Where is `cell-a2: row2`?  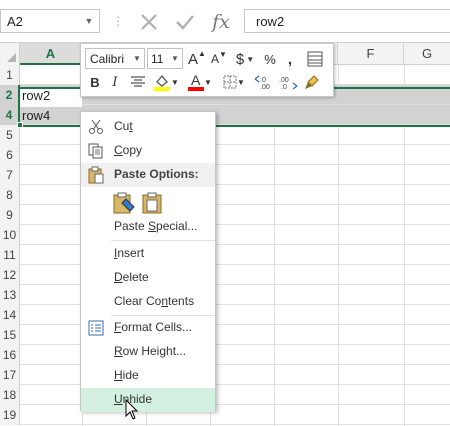 cell-a2: row2 is located at coordinates (36, 95).